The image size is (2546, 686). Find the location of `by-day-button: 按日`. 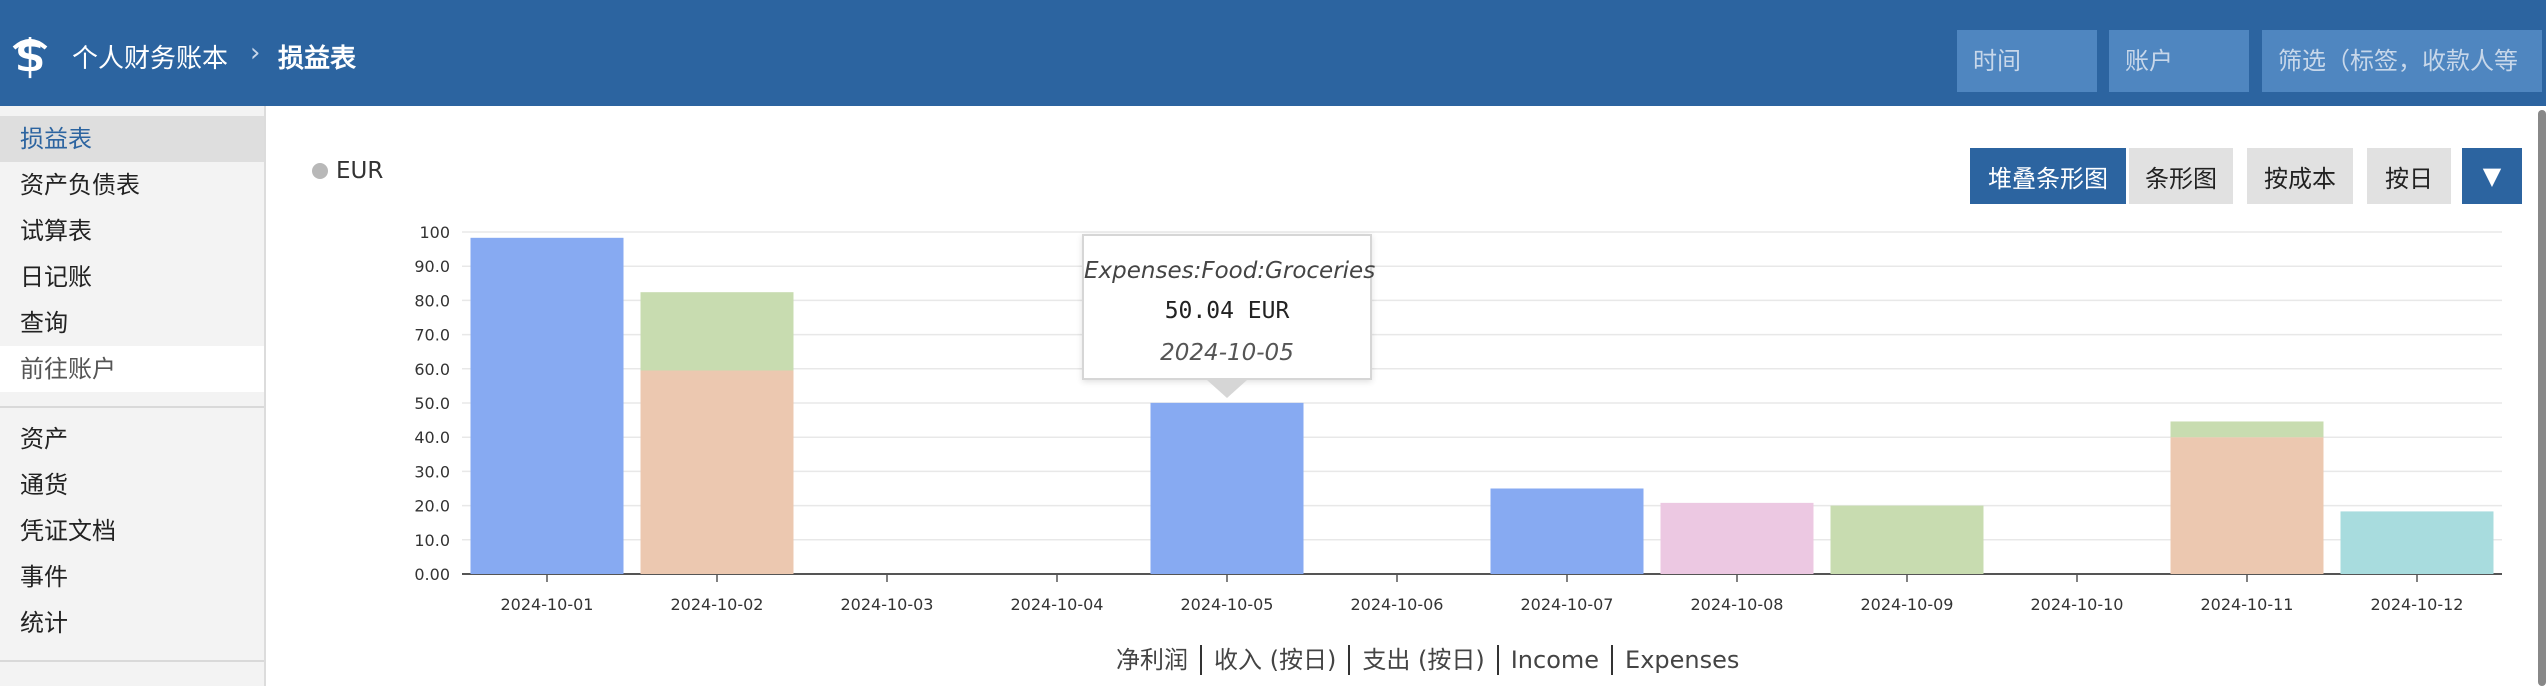

by-day-button: 按日 is located at coordinates (2409, 176).